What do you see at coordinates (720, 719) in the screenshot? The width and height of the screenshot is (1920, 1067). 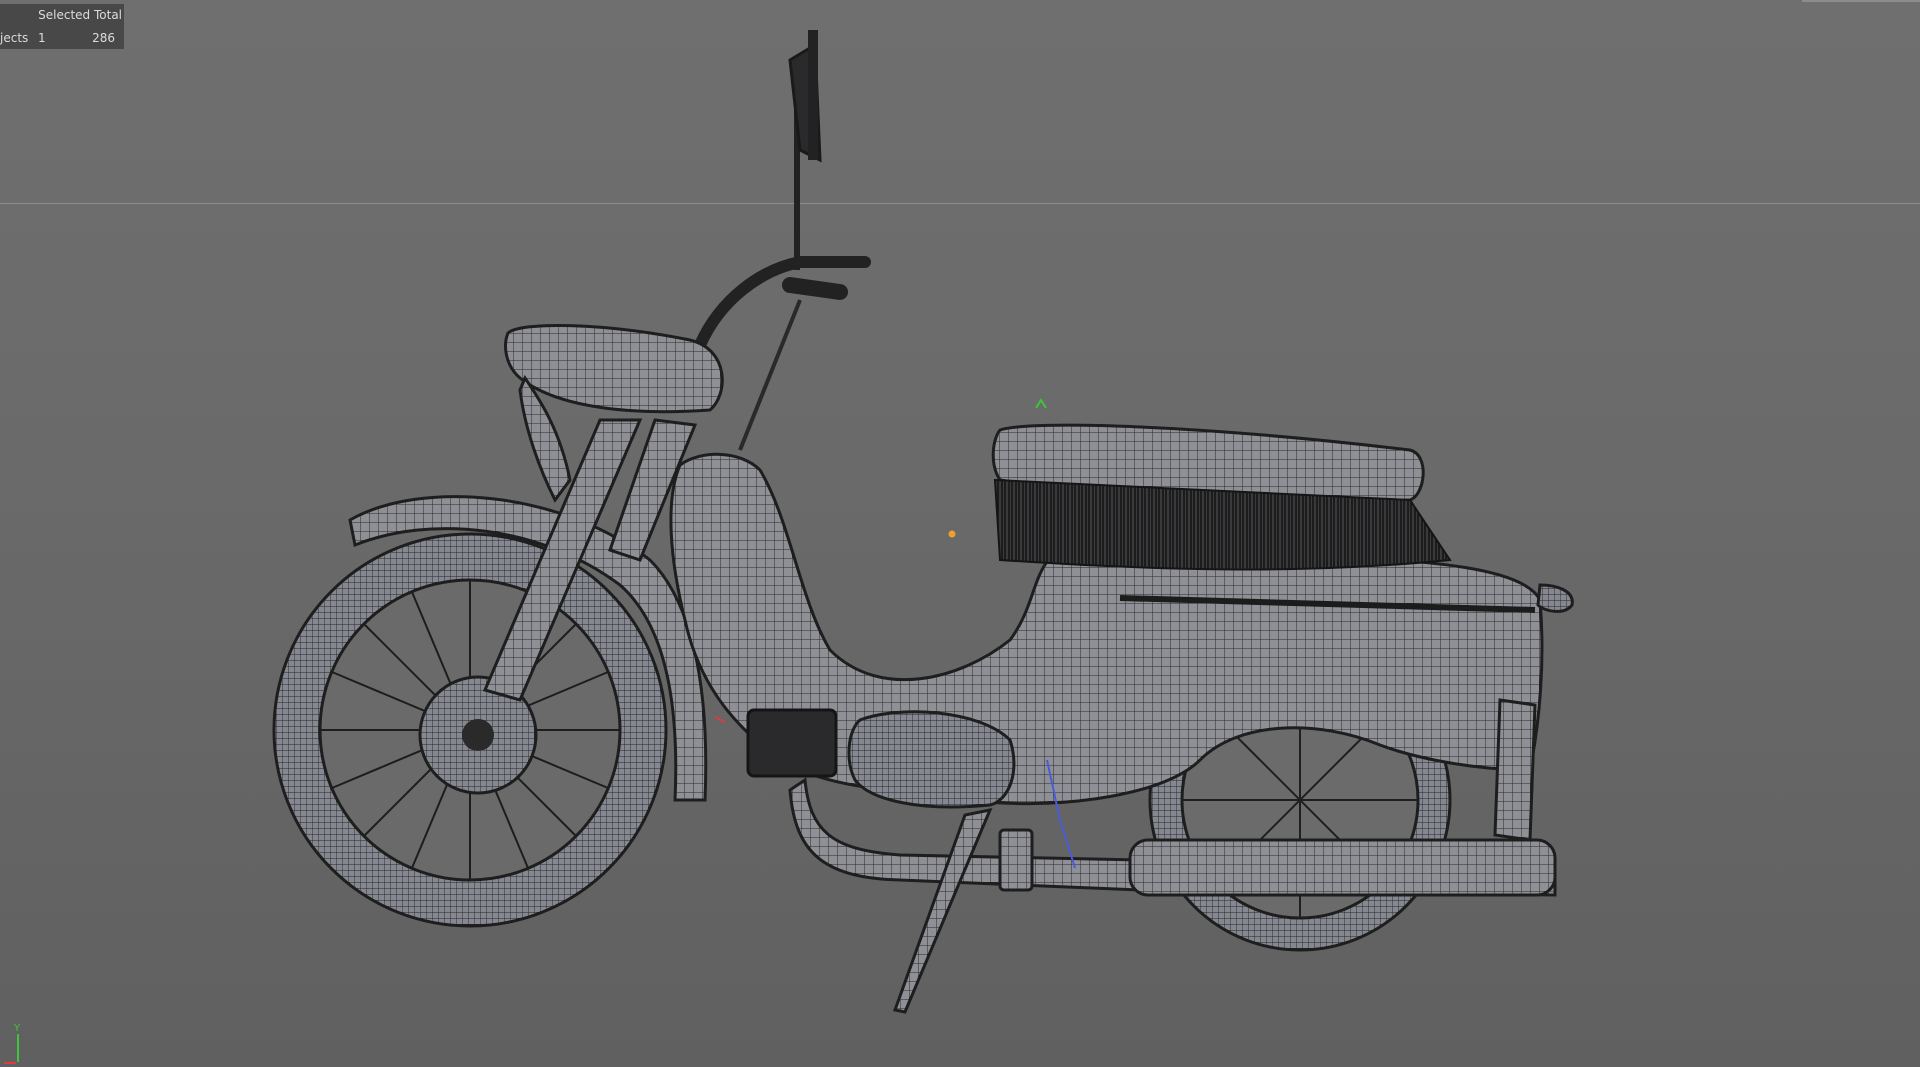 I see `move-handle-x` at bounding box center [720, 719].